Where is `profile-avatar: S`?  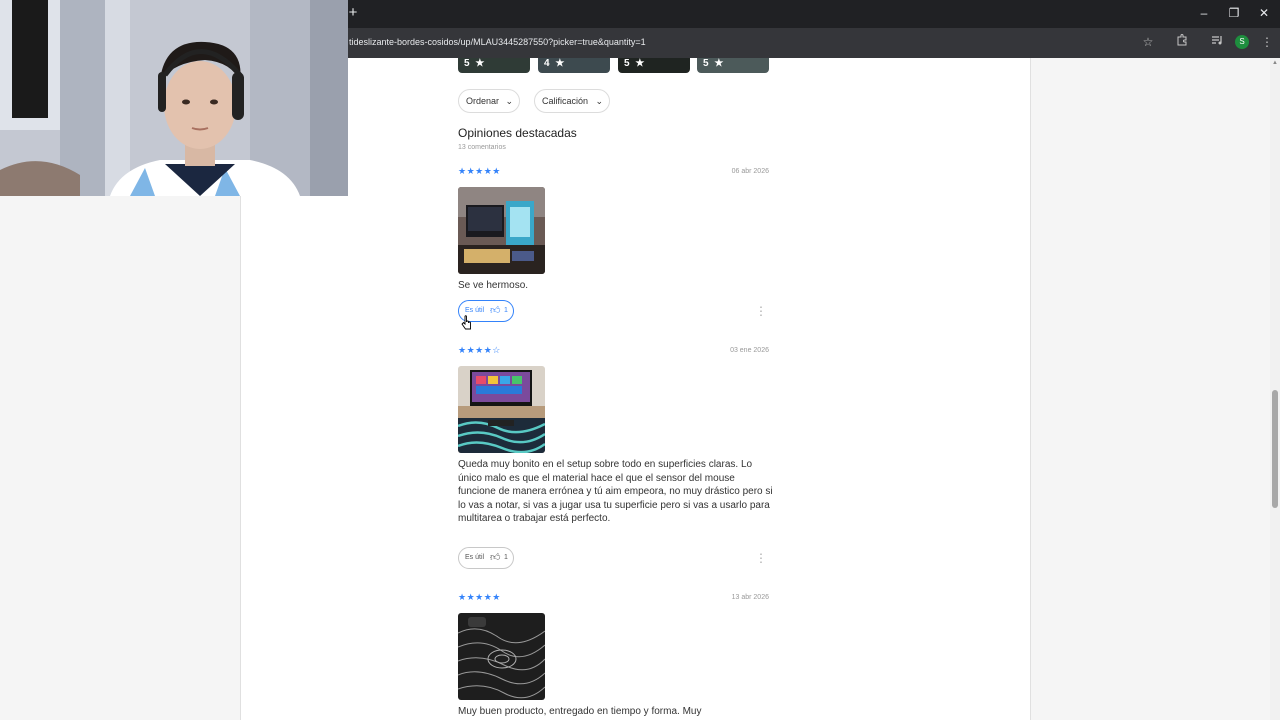 profile-avatar: S is located at coordinates (1242, 42).